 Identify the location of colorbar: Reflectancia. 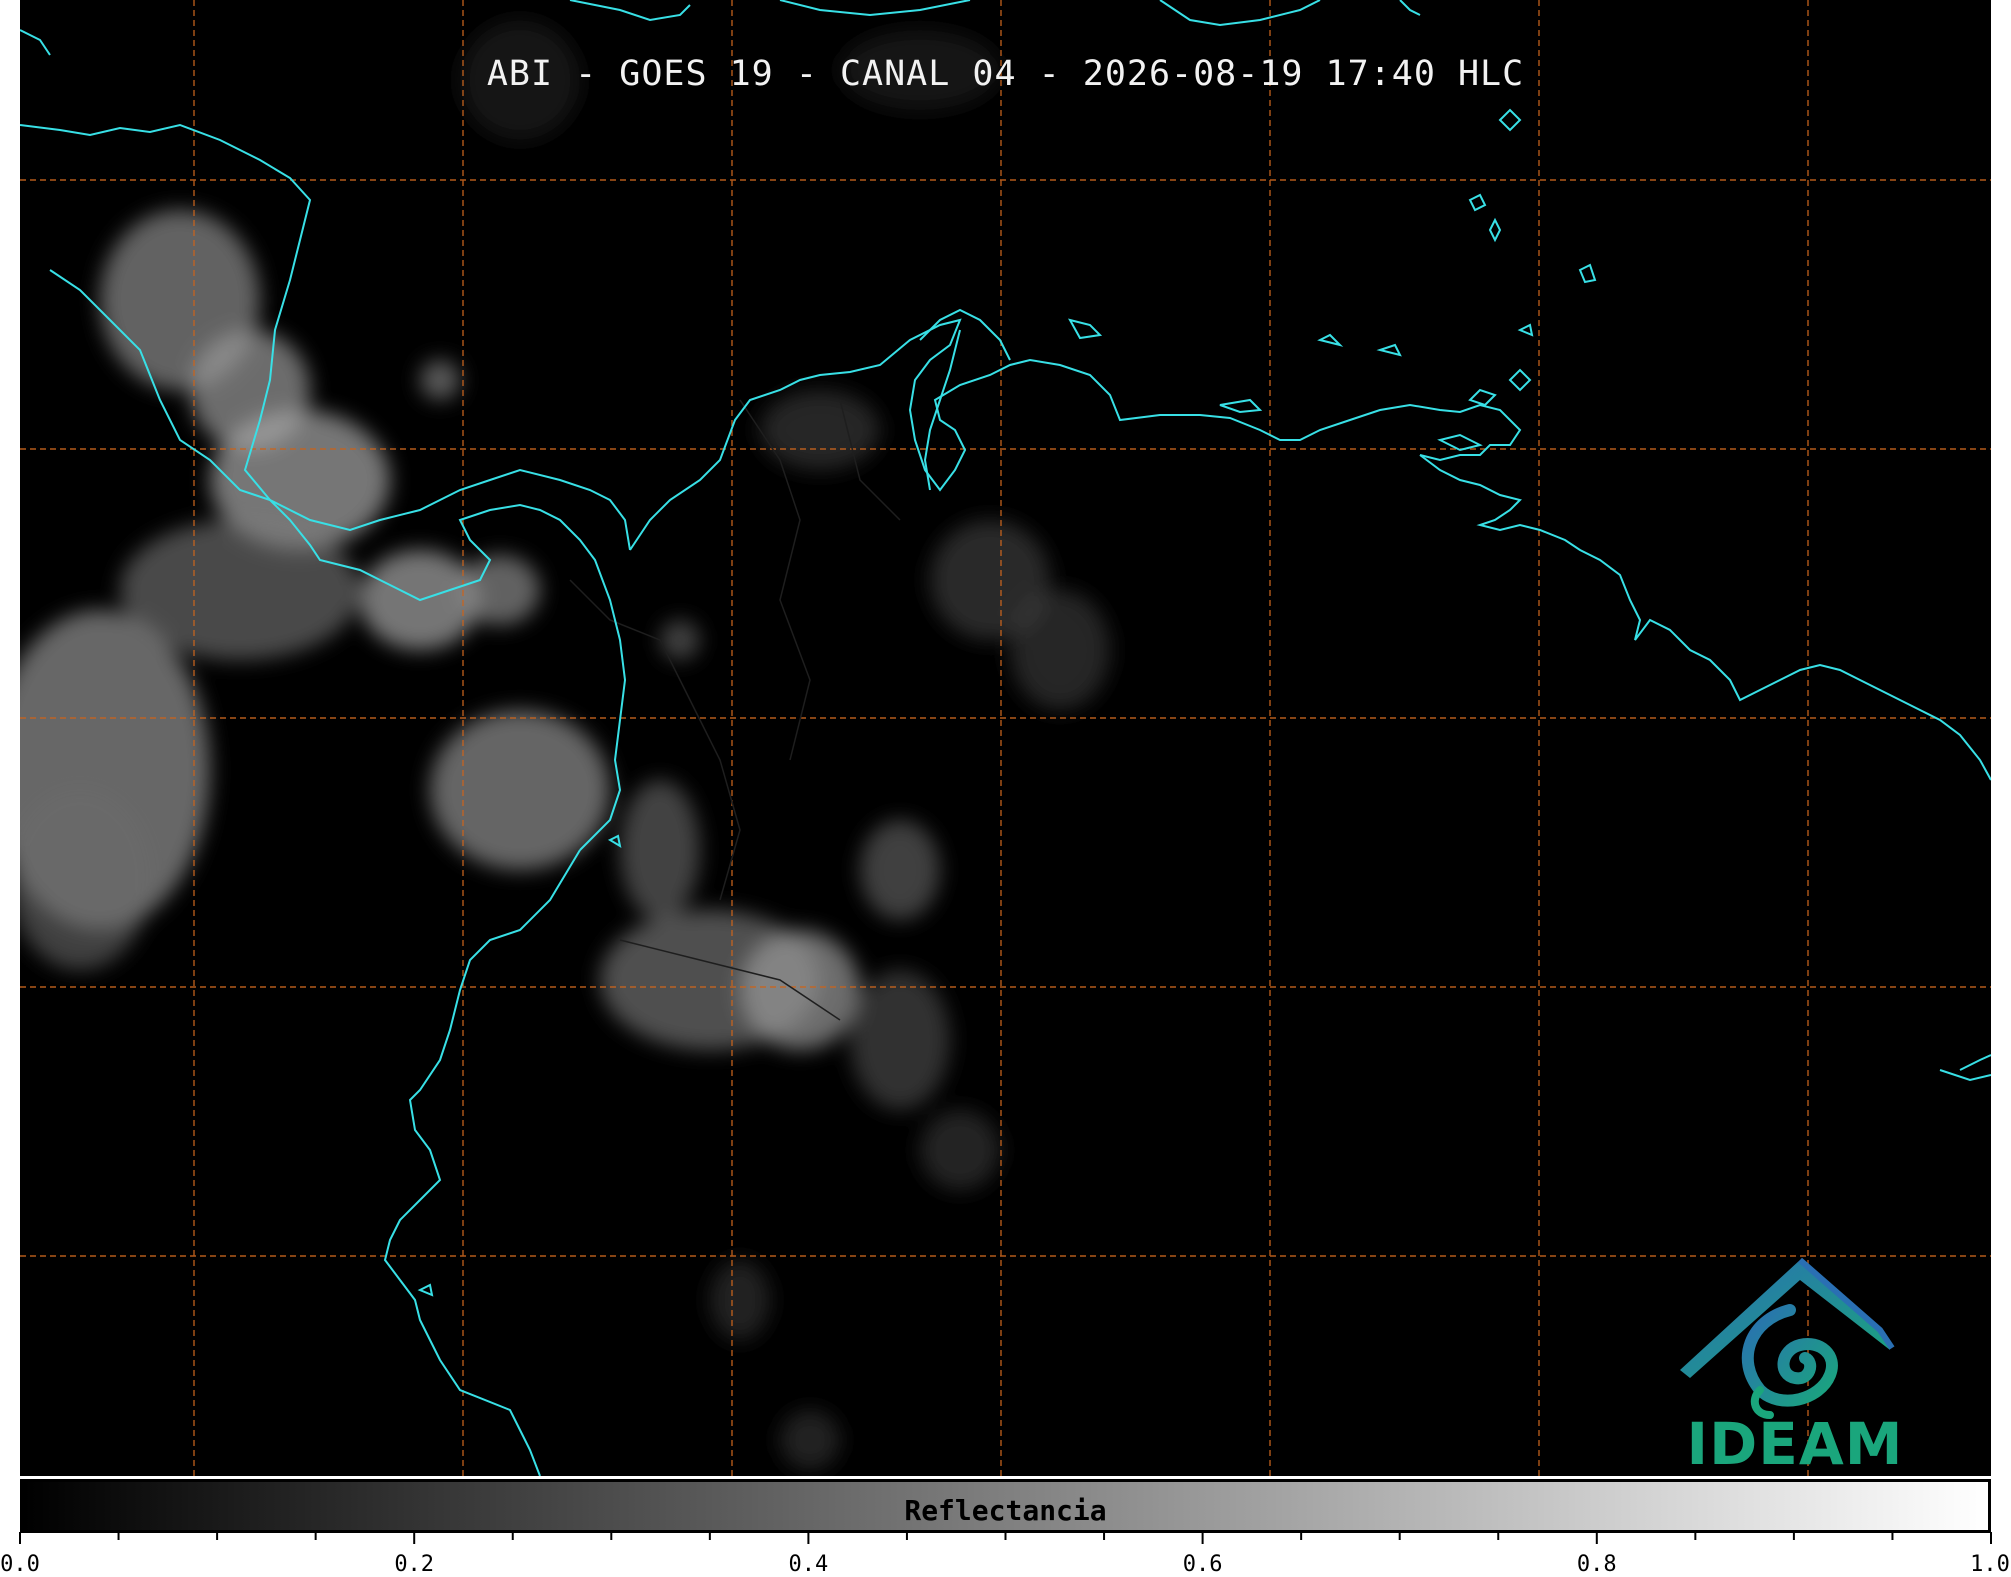
(1005, 1506).